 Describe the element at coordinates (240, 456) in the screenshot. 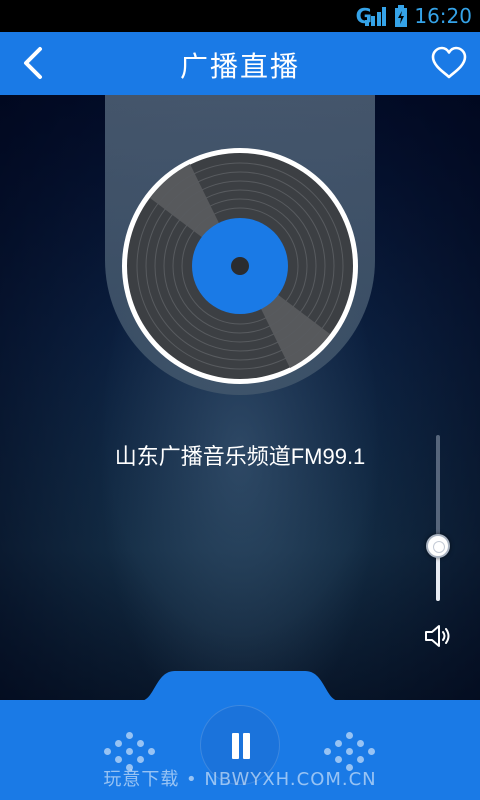

I see `station-name: 山东广播音乐频道FM99.1` at that location.